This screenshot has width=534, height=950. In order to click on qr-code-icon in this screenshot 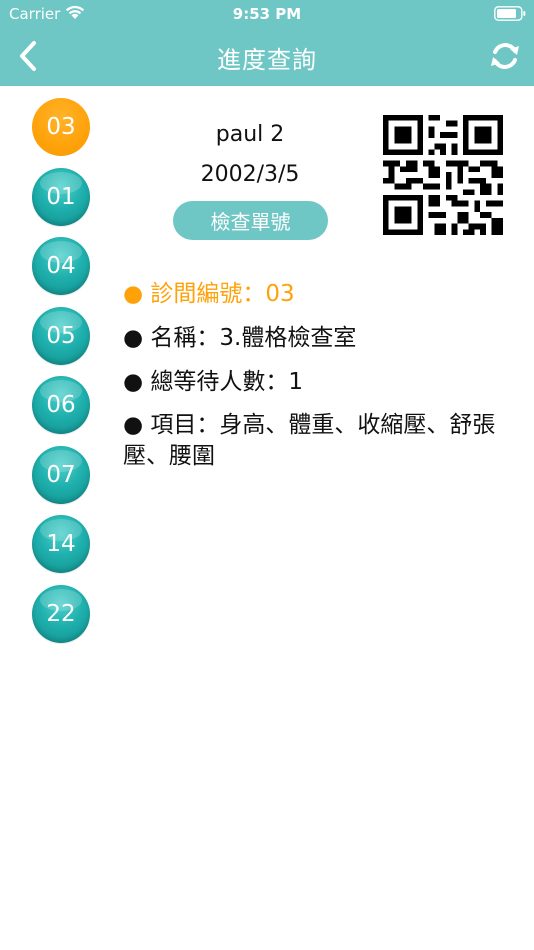, I will do `click(443, 175)`.